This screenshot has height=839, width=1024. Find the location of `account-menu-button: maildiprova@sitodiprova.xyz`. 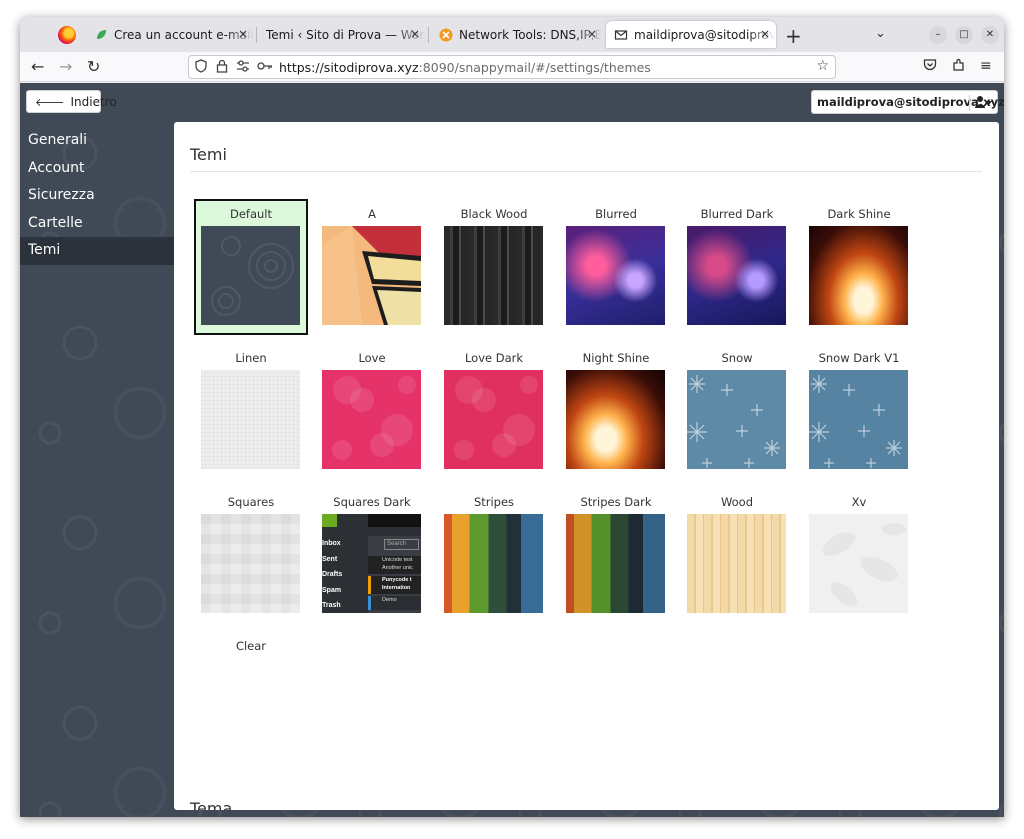

account-menu-button: maildiprova@sitodiprova.xyz is located at coordinates (907, 102).